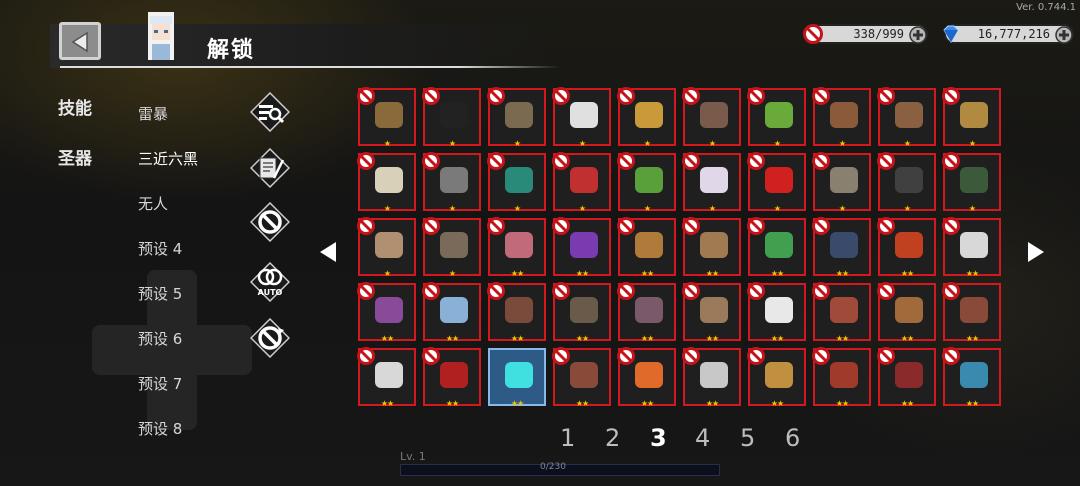 This screenshot has height=486, width=1080. Describe the element at coordinates (160, 248) in the screenshot. I see `preset-item: 预设 4` at that location.